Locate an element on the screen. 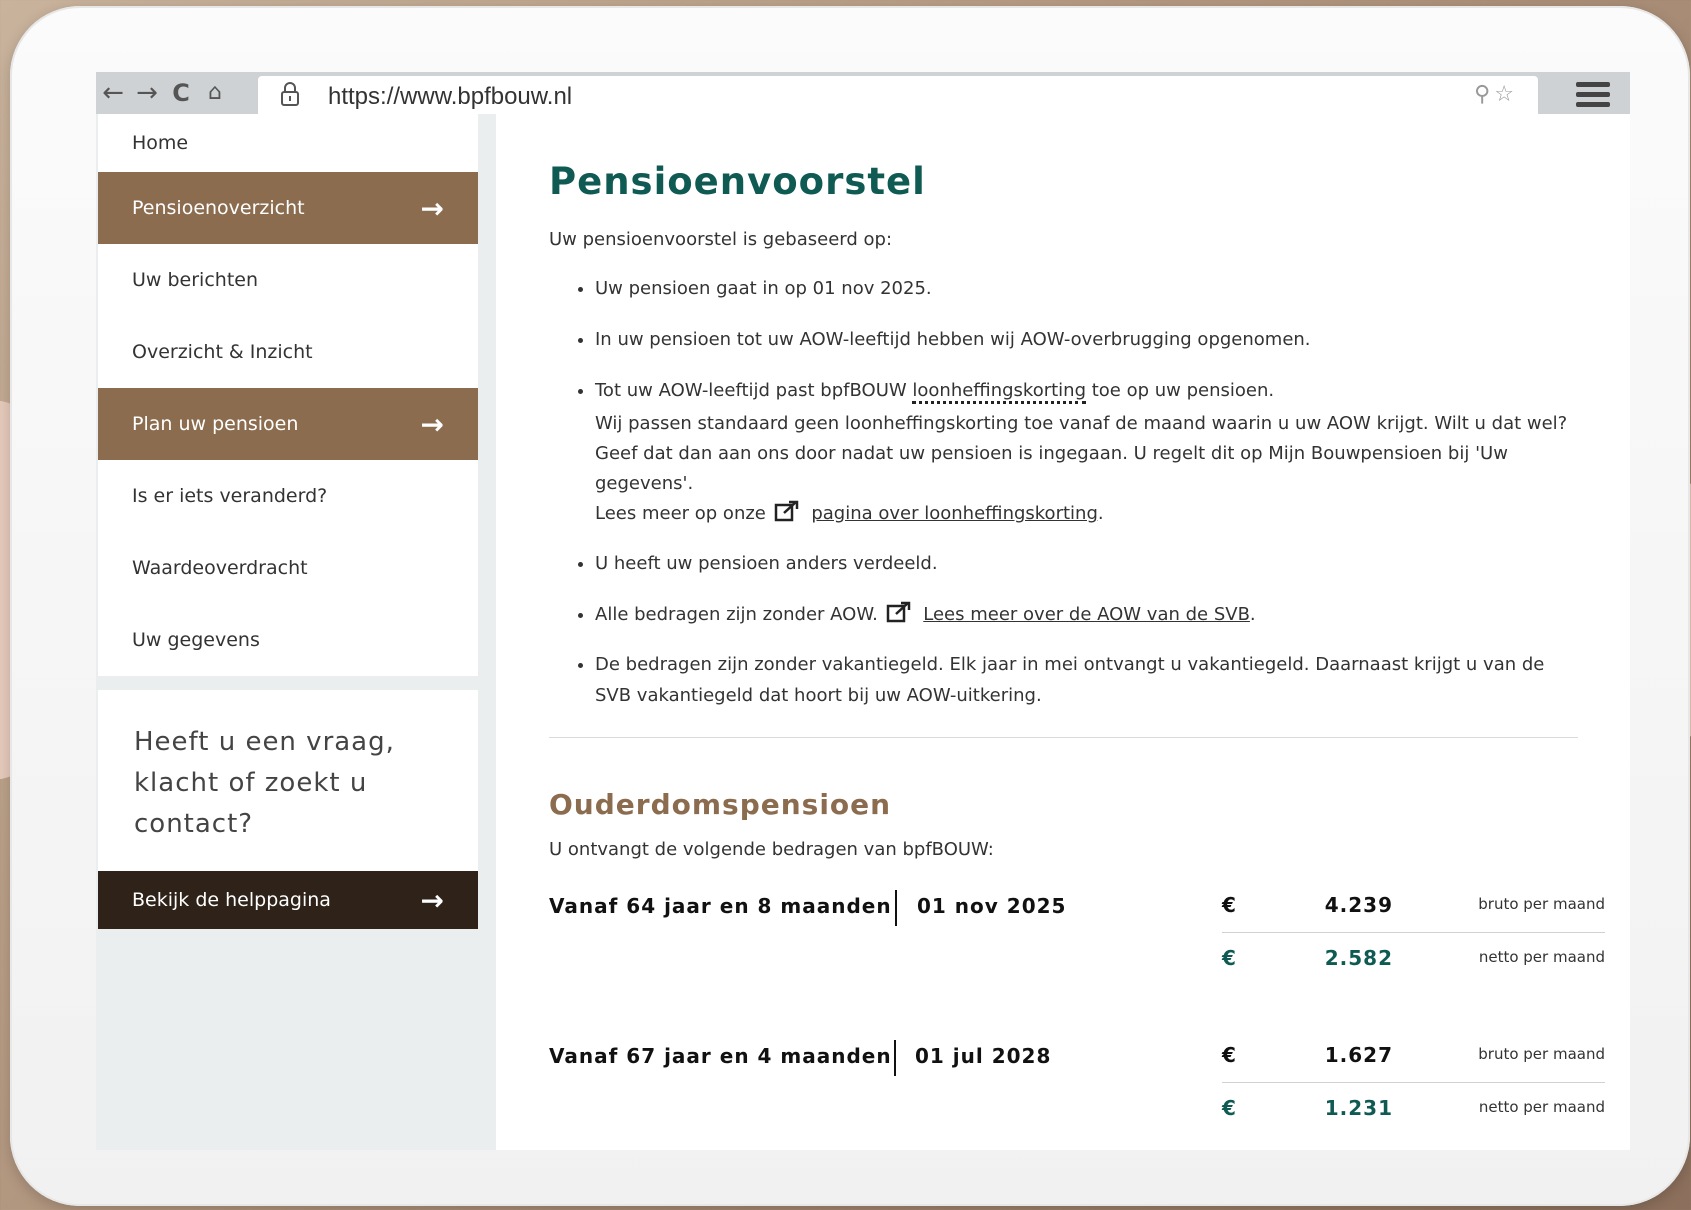 The image size is (1691, 1210). gross-amount: 4.239 is located at coordinates (1358, 905).